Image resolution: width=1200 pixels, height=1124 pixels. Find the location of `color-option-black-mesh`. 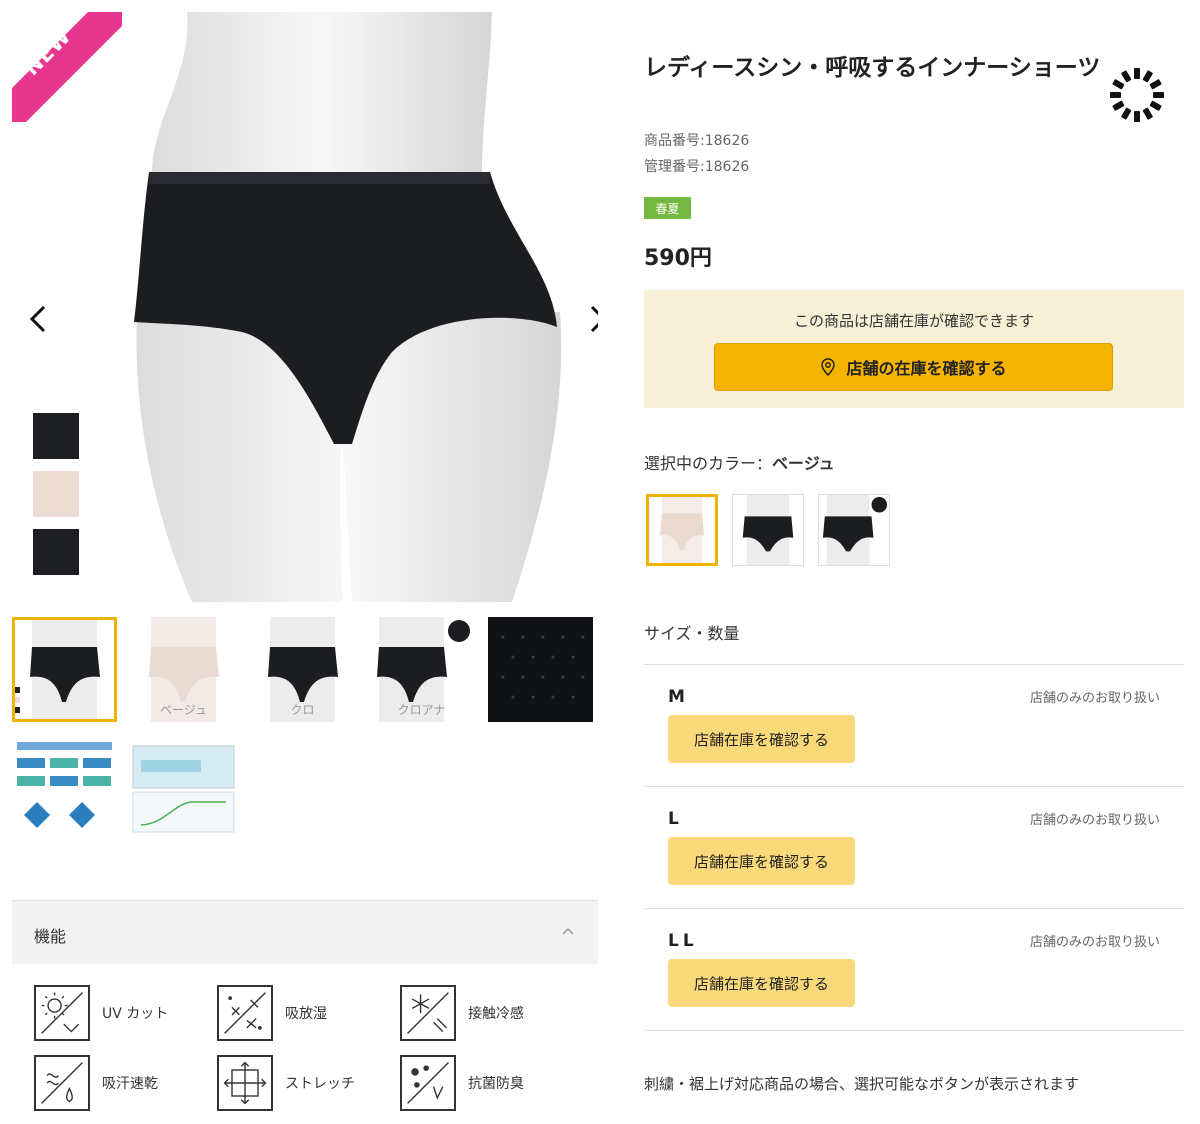

color-option-black-mesh is located at coordinates (854, 530).